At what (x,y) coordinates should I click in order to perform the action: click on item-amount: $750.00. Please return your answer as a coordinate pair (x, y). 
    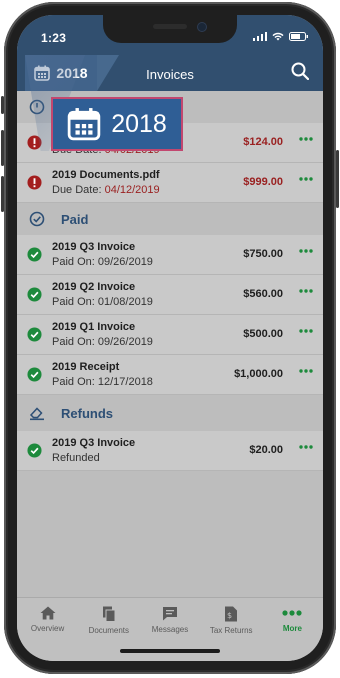
    Looking at the image, I should click on (263, 254).